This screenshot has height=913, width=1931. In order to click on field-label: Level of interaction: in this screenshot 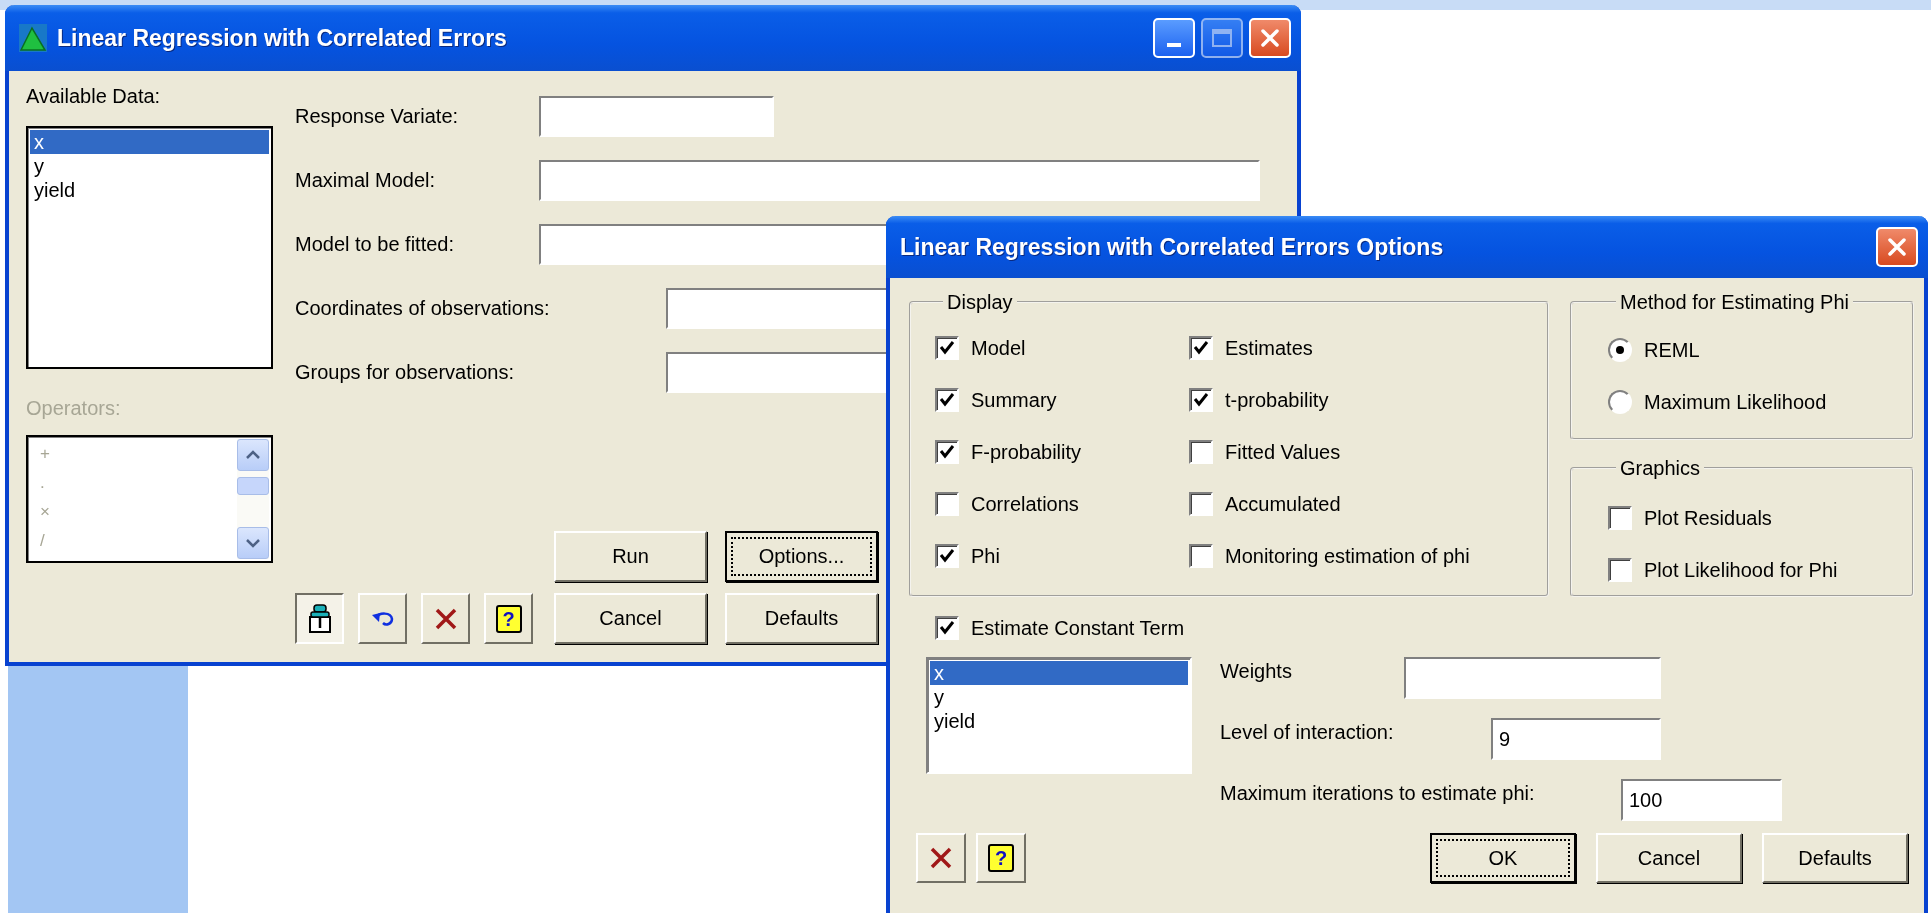, I will do `click(1307, 732)`.